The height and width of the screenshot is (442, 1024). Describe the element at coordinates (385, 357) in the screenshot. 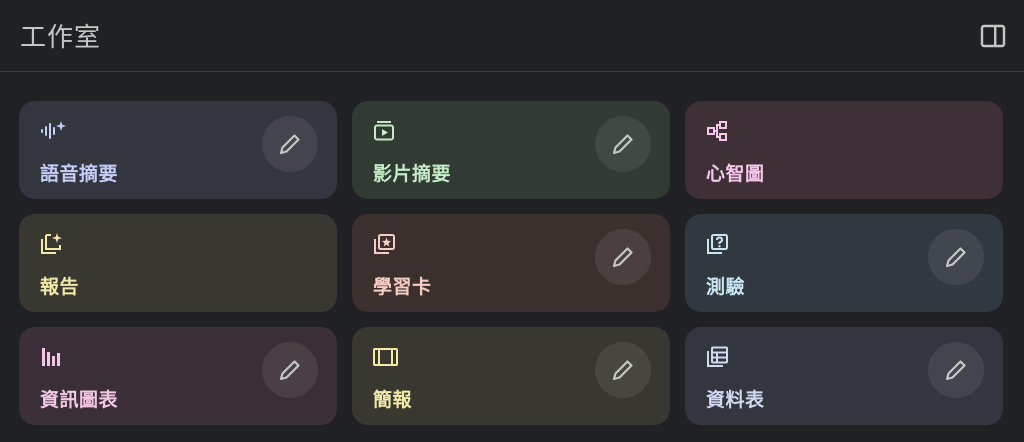

I see `slides-icon` at that location.